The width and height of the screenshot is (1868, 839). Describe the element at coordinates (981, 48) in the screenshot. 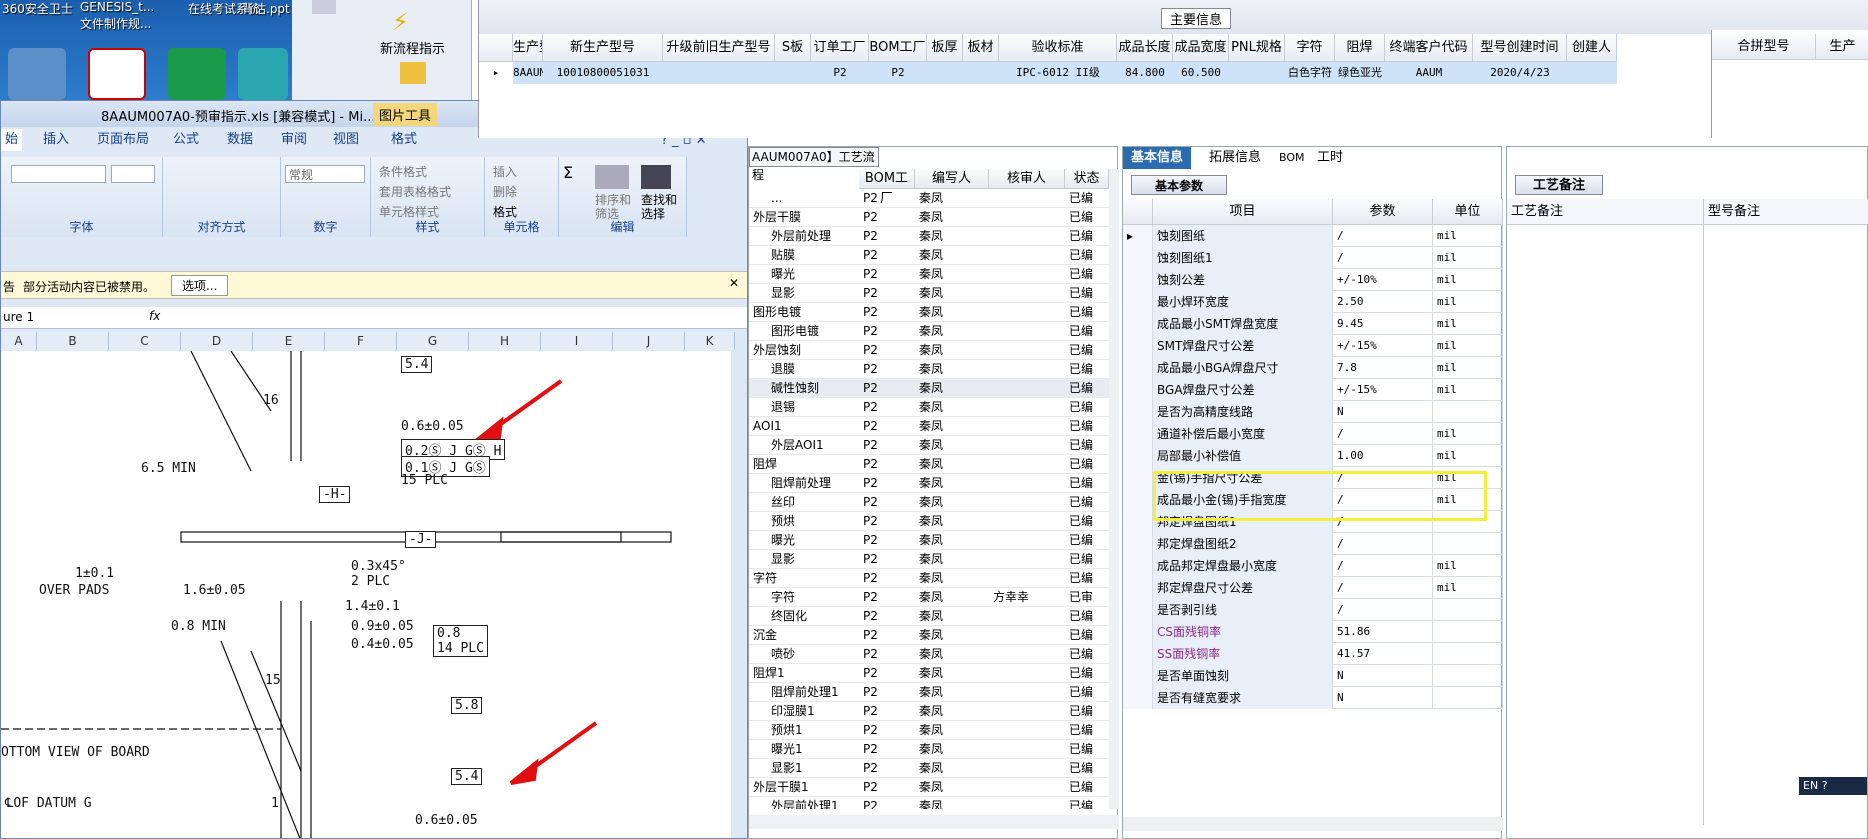

I see `top-grid-header: 板材` at that location.